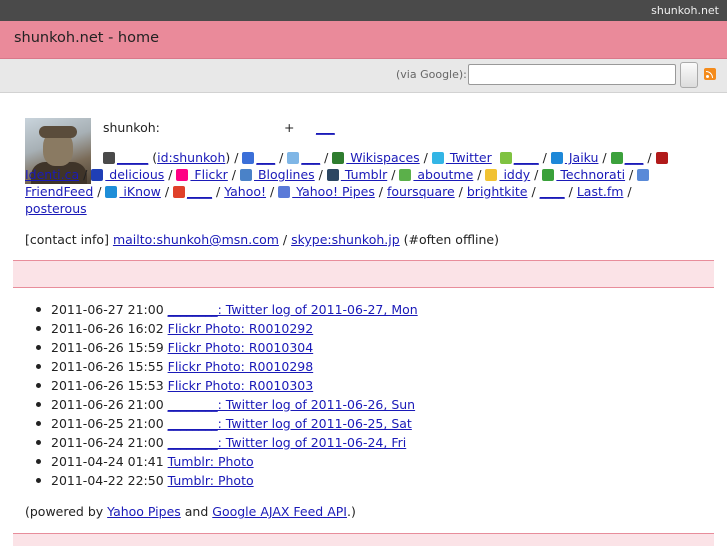 The image size is (727, 546). Describe the element at coordinates (97, 175) in the screenshot. I see `delicious-icon` at that location.